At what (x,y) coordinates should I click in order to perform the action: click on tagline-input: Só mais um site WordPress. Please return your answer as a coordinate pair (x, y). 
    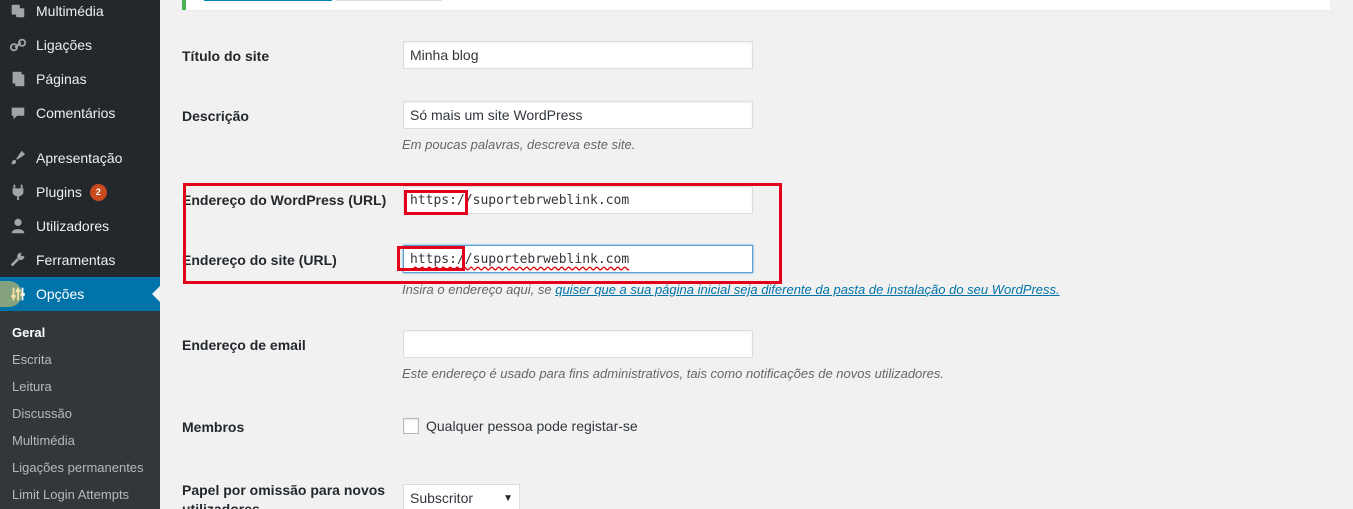
    Looking at the image, I should click on (578, 115).